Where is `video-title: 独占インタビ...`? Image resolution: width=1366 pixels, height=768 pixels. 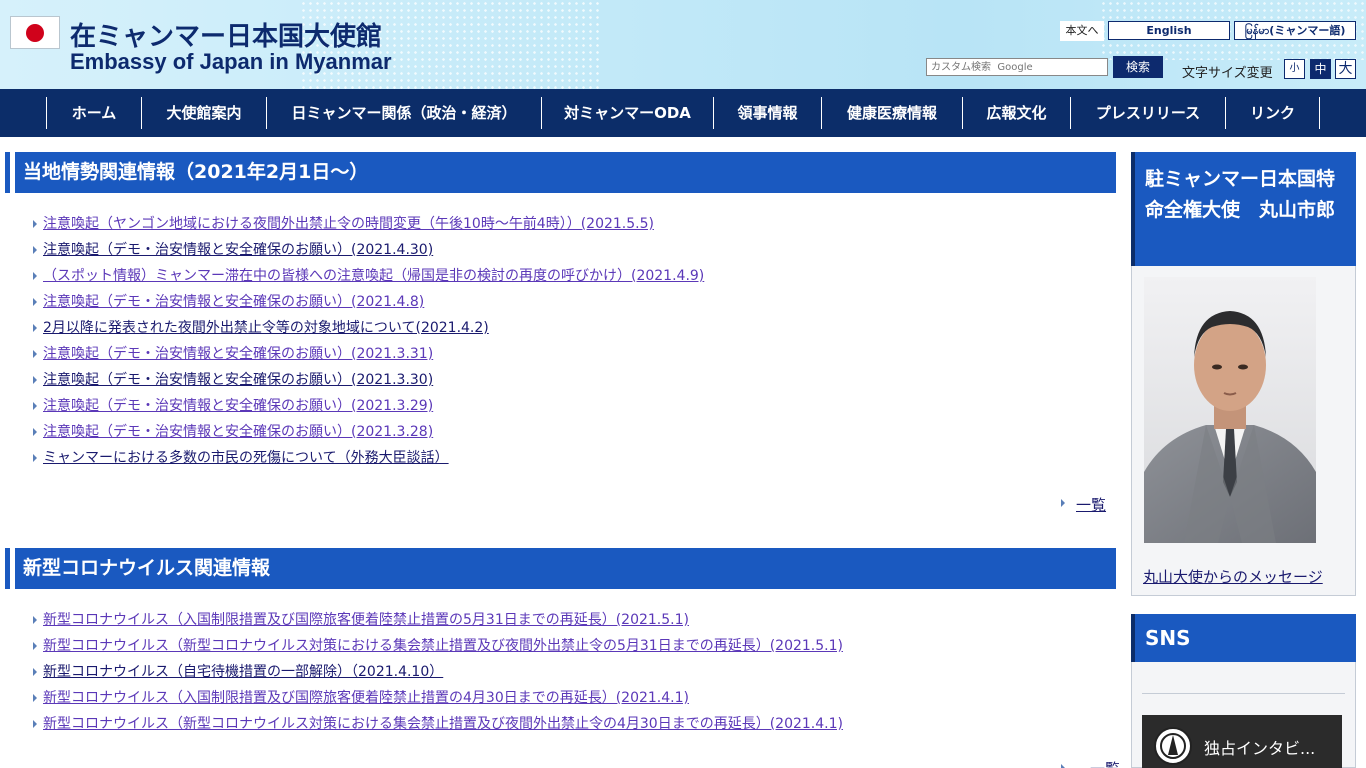 video-title: 独占インタビ... is located at coordinates (1260, 748).